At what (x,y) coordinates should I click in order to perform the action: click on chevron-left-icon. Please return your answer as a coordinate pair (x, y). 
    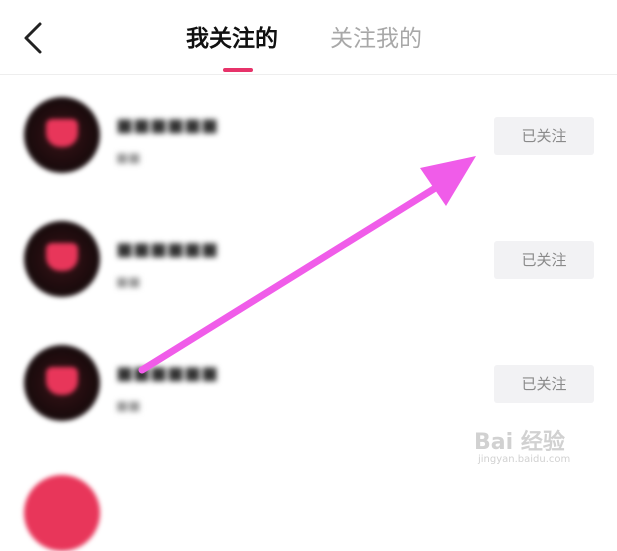
    Looking at the image, I should click on (33, 38).